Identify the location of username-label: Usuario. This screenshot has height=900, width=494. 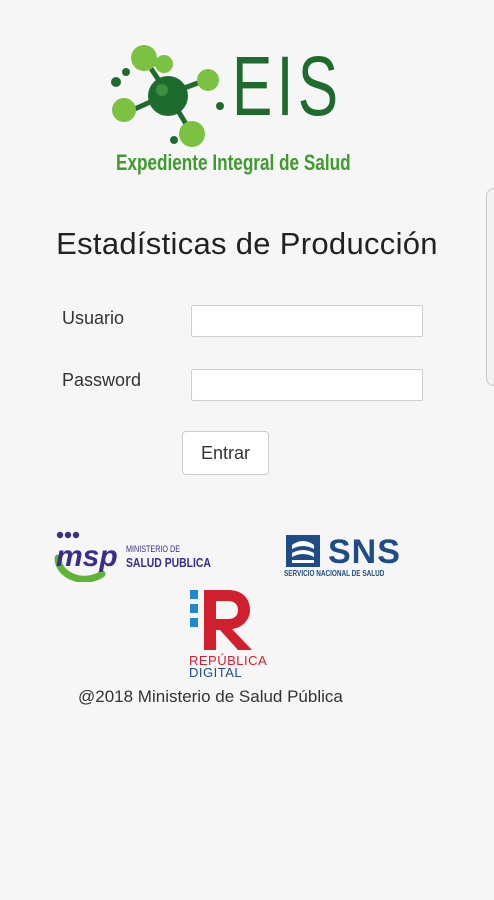
(93, 318).